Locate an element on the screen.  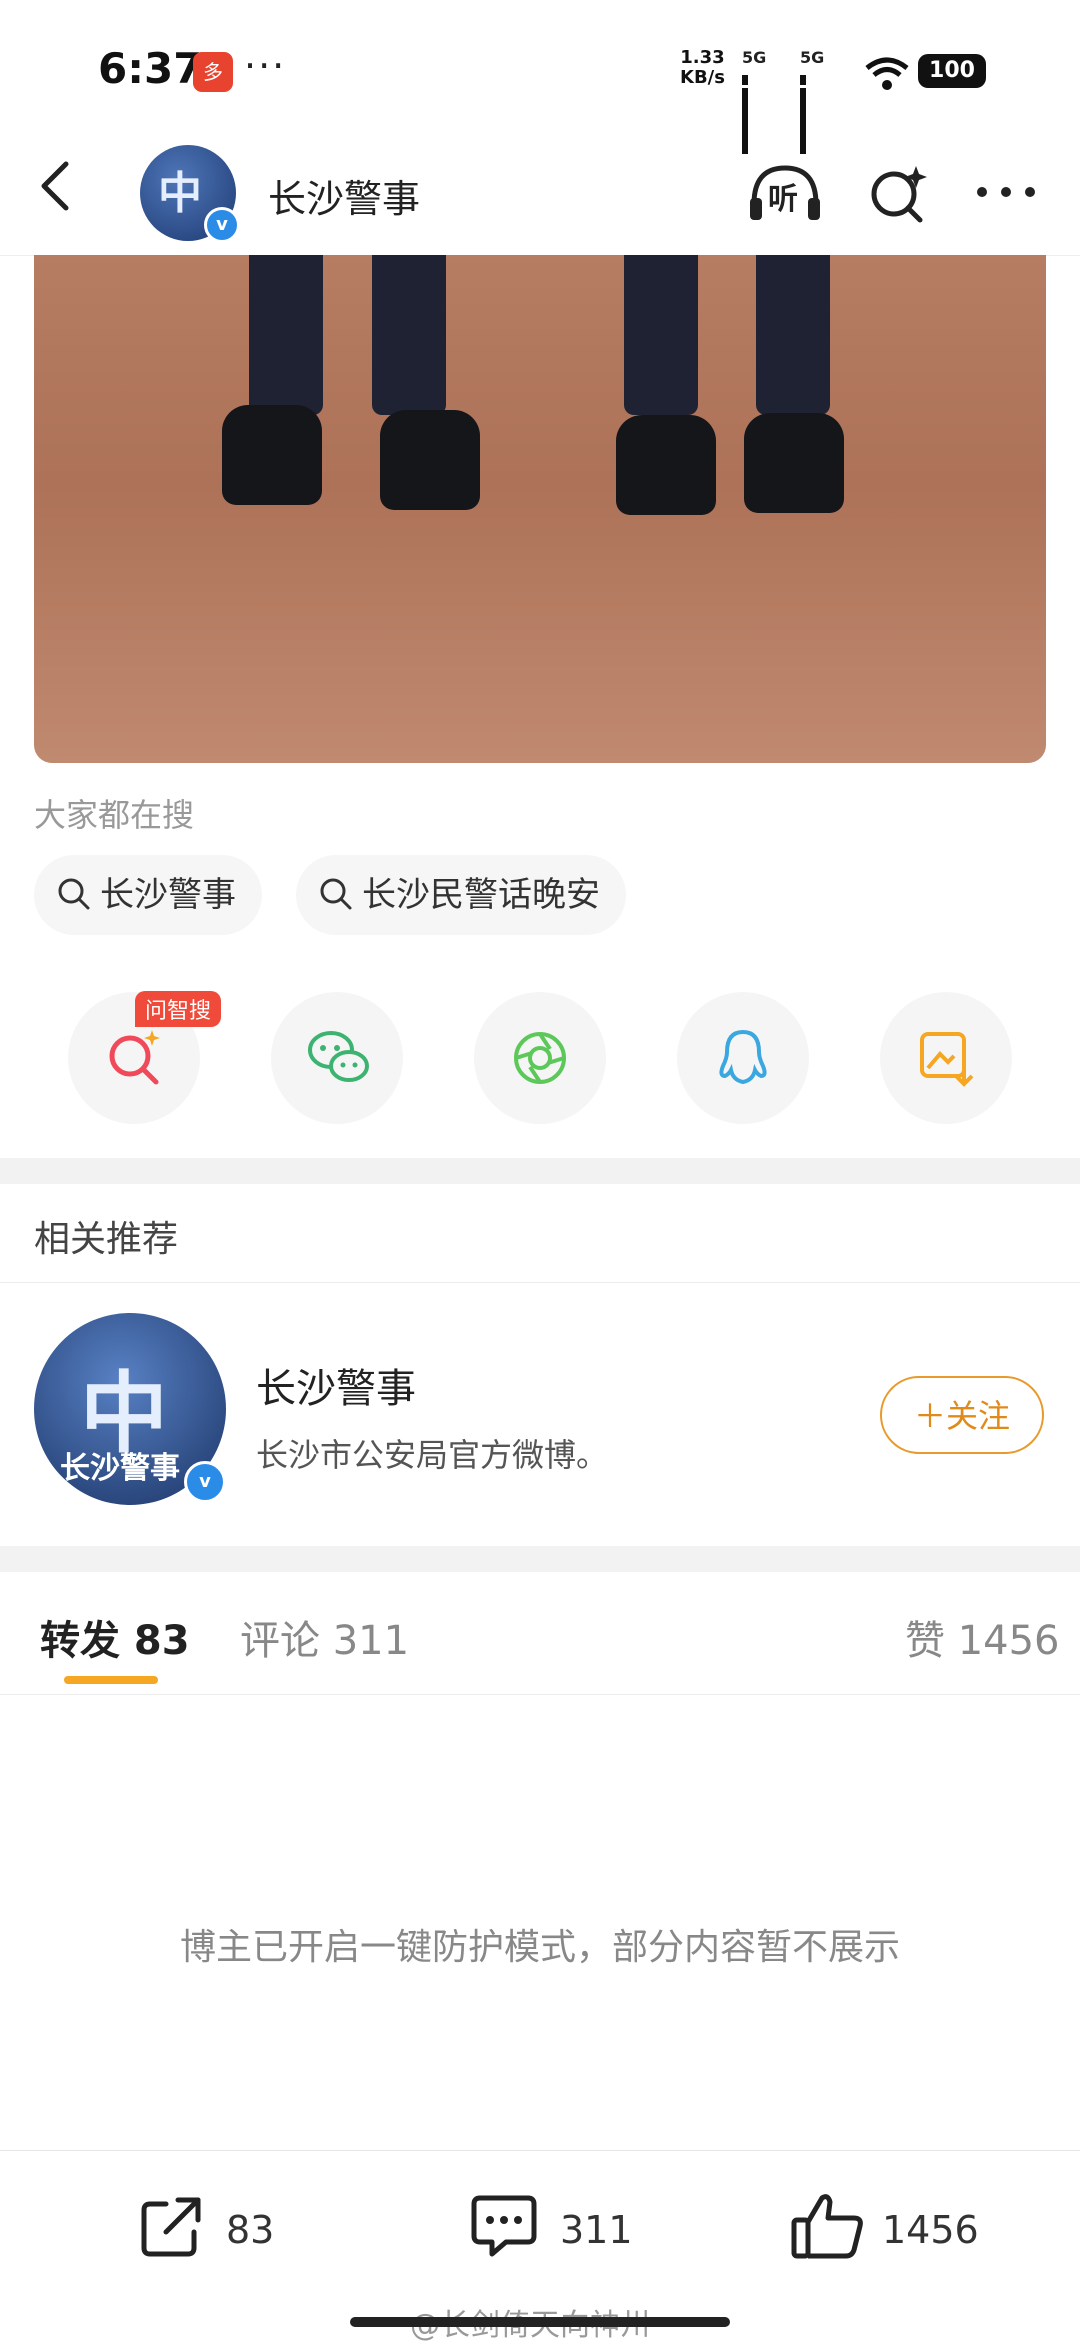
recommend-desc: 长沙市公安局官方微博。 is located at coordinates (432, 1455).